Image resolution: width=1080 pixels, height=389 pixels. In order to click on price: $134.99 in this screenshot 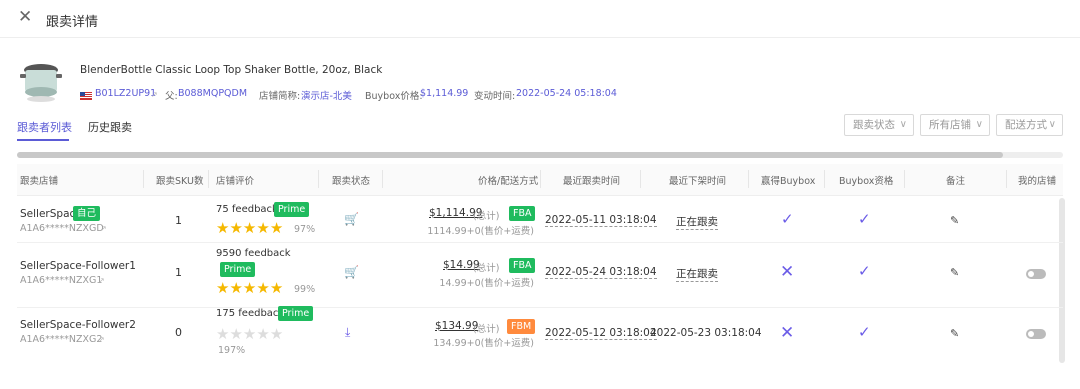, I will do `click(457, 326)`.